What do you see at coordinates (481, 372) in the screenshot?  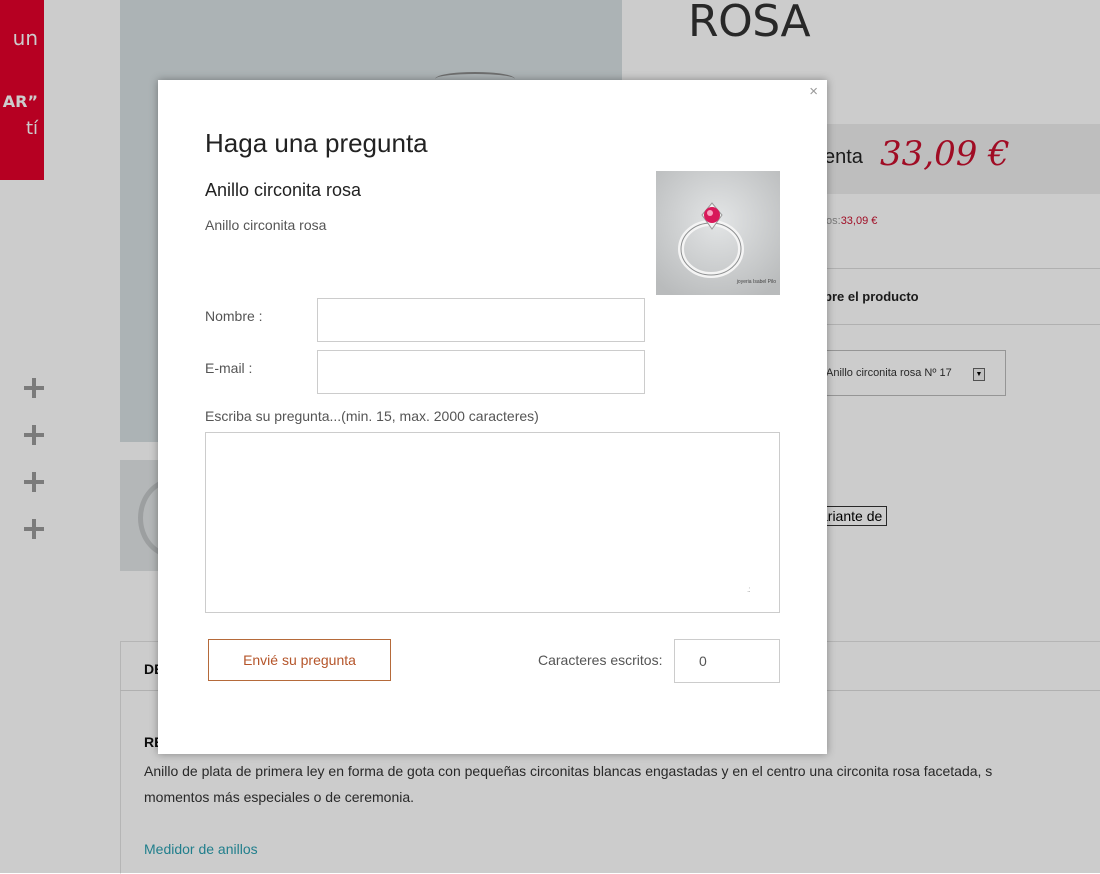 I see `email-field` at bounding box center [481, 372].